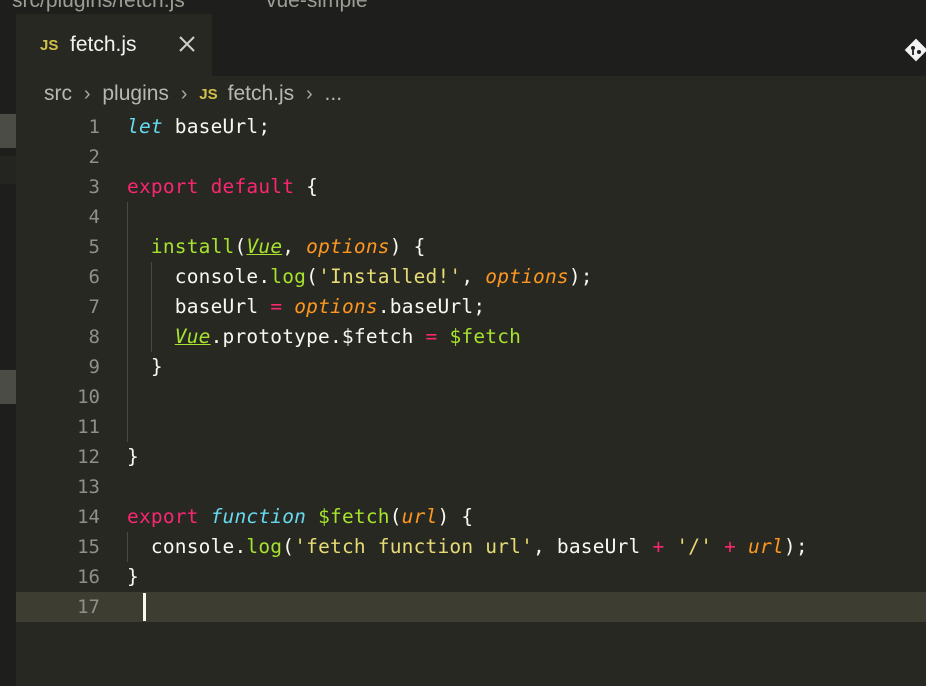 The width and height of the screenshot is (926, 686). Describe the element at coordinates (88, 517) in the screenshot. I see `line-number: 14` at that location.